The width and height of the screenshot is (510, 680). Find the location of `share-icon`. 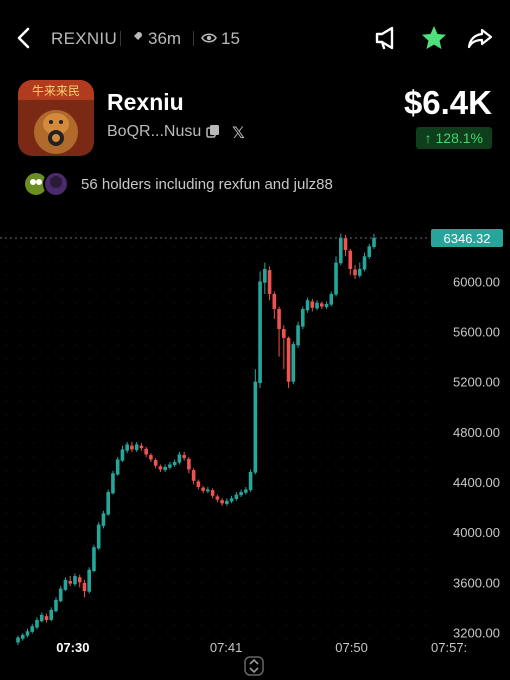

share-icon is located at coordinates (480, 38).